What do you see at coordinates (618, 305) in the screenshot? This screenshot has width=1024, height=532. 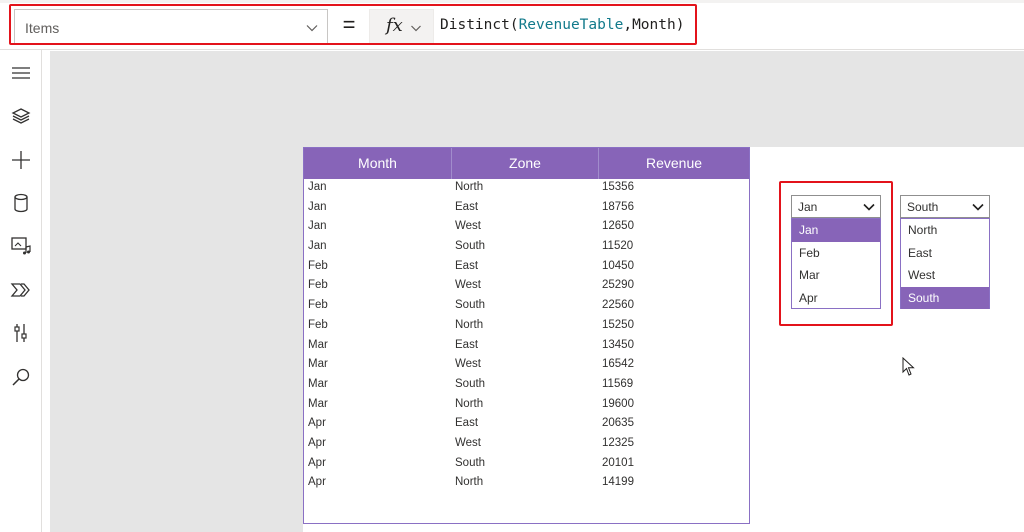 I see `cell-revenue: 22560` at bounding box center [618, 305].